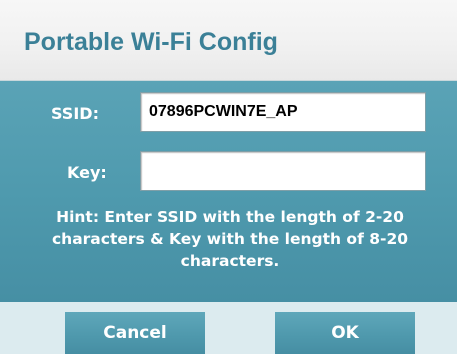 The image size is (457, 354). I want to click on dialog-title: Portable Wi-Fi Config, so click(151, 42).